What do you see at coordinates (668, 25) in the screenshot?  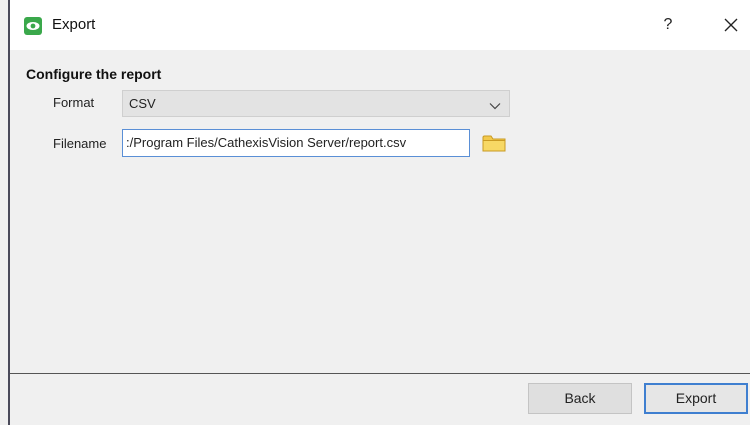 I see `help-button: ?` at bounding box center [668, 25].